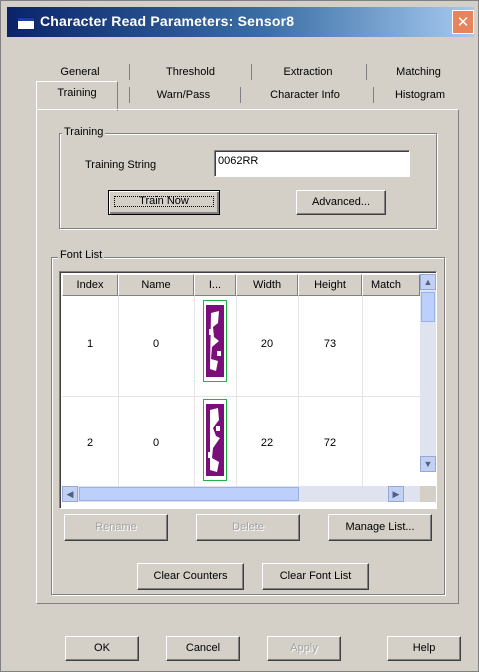  I want to click on train-now-button: Train Now, so click(164, 202).